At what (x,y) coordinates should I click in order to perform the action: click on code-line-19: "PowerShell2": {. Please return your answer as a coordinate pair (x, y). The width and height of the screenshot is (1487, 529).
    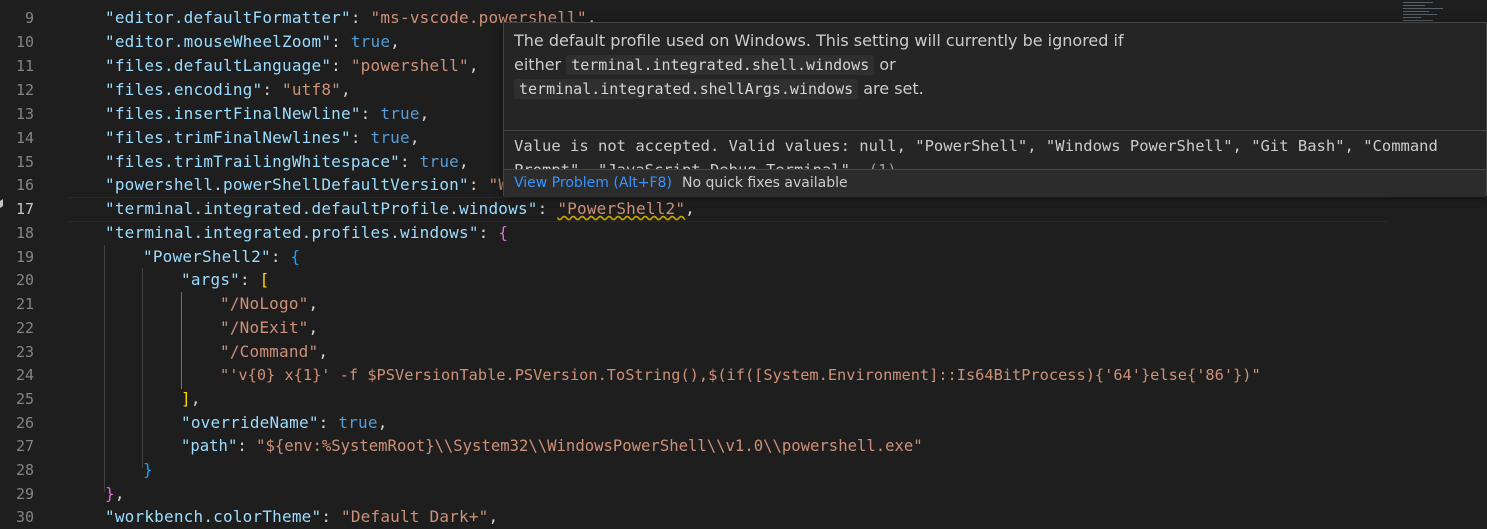
    Looking at the image, I should click on (222, 256).